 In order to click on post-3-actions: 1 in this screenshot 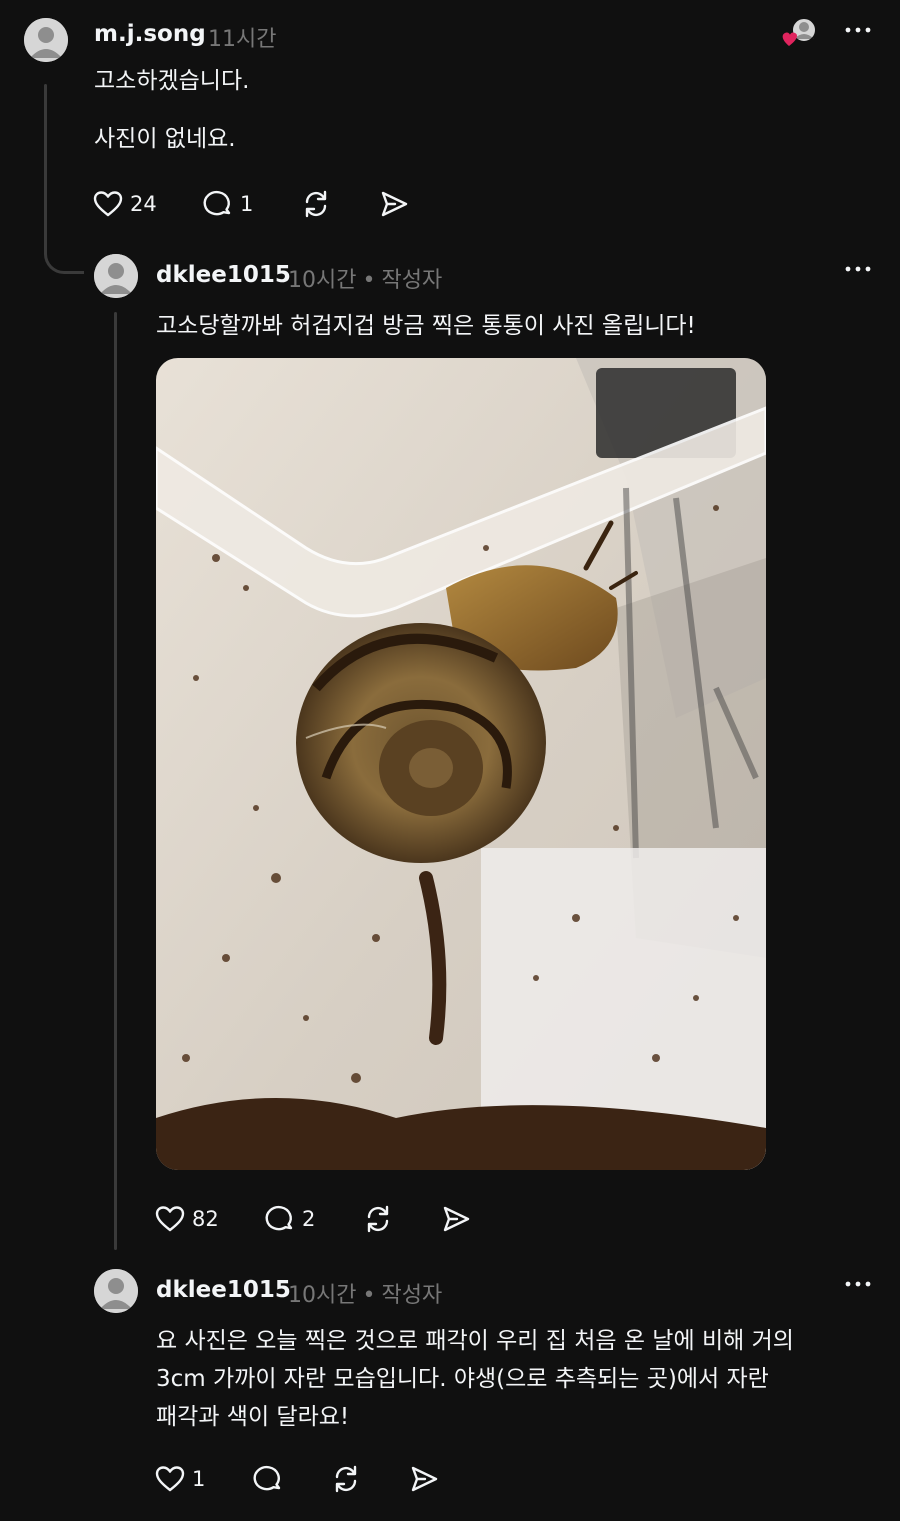, I will do `click(334, 1479)`.